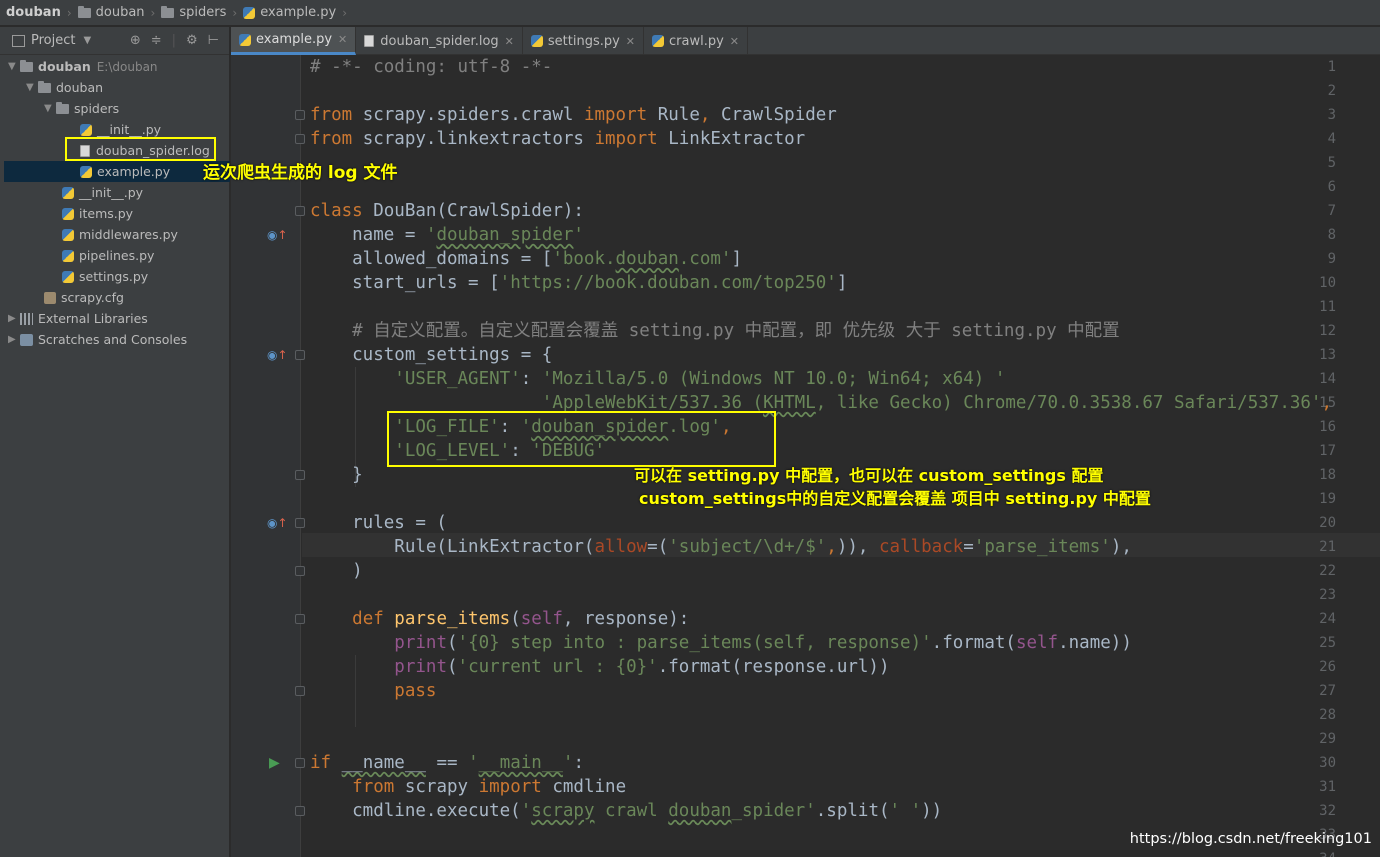 The width and height of the screenshot is (1380, 857). Describe the element at coordinates (499, 619) in the screenshot. I see `code-line: def parse_items(self, response):` at that location.